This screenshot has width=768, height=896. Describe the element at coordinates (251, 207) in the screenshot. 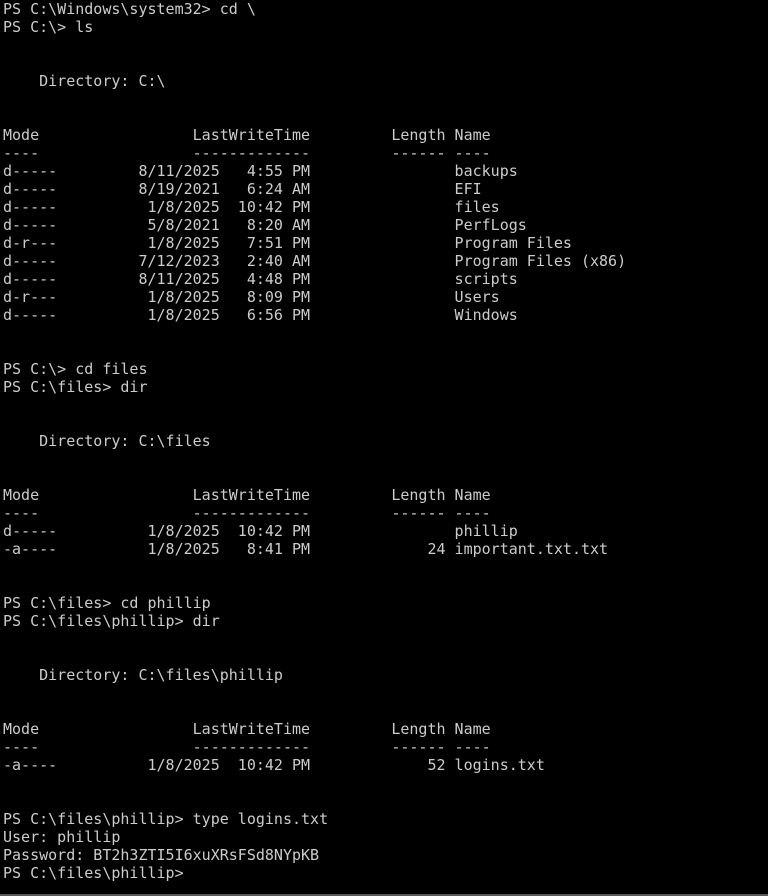

I see `terminal-line: d----- 1/8/2025 10:42 PM files` at that location.